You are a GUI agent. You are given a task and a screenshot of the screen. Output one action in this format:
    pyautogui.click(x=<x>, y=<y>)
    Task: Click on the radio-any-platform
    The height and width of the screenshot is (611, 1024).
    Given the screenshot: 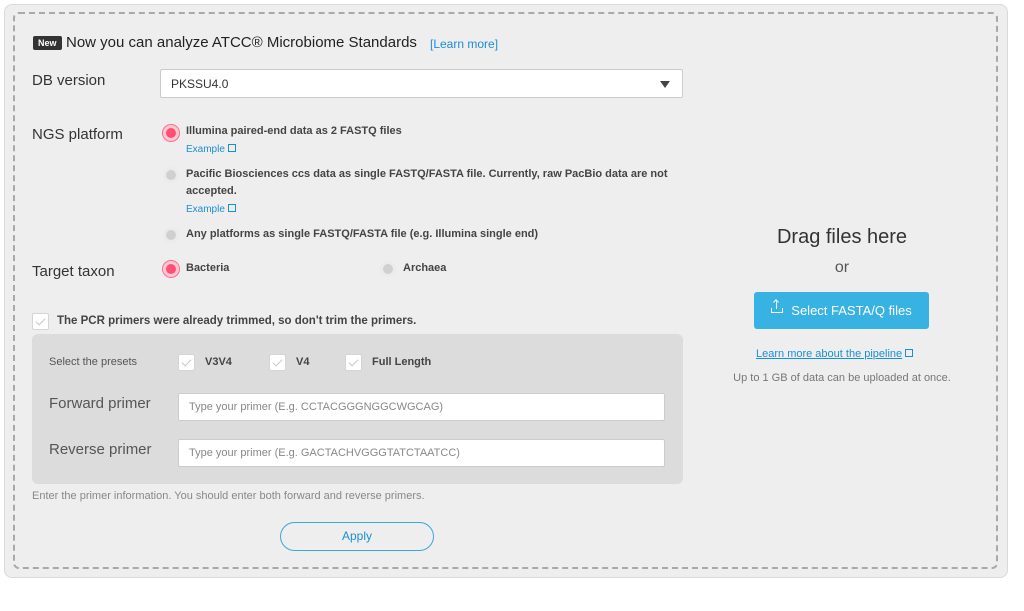 What is the action you would take?
    pyautogui.click(x=171, y=235)
    